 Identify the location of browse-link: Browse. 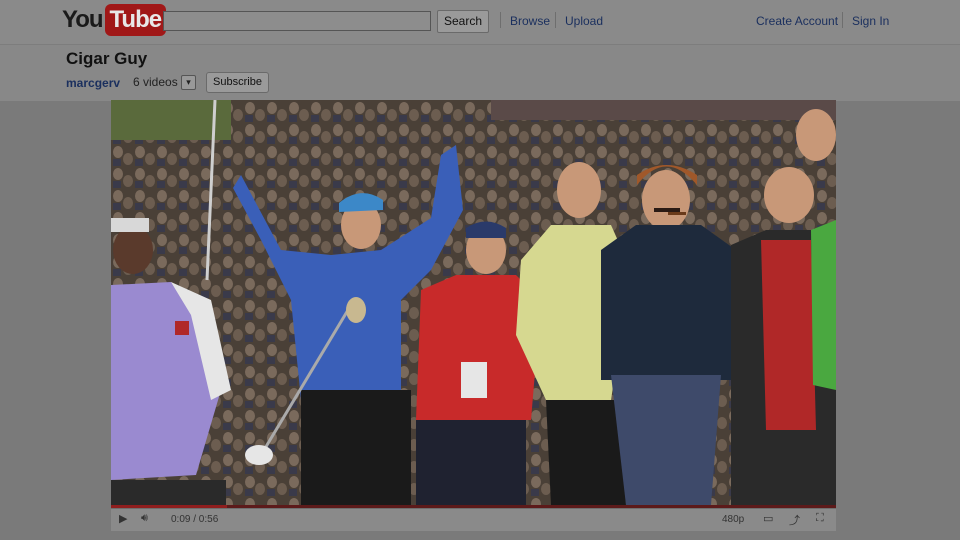
(530, 21).